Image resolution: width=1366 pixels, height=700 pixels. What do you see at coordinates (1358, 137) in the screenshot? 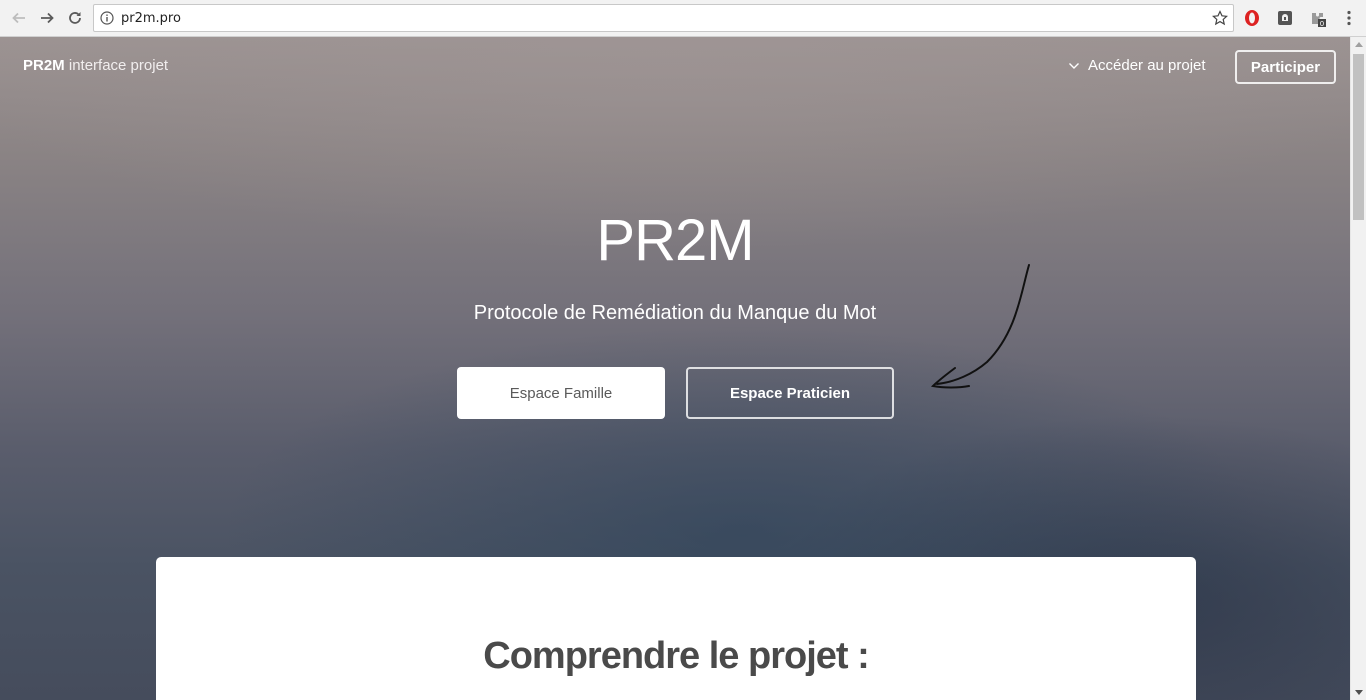
I see `scrollbar-thumb` at bounding box center [1358, 137].